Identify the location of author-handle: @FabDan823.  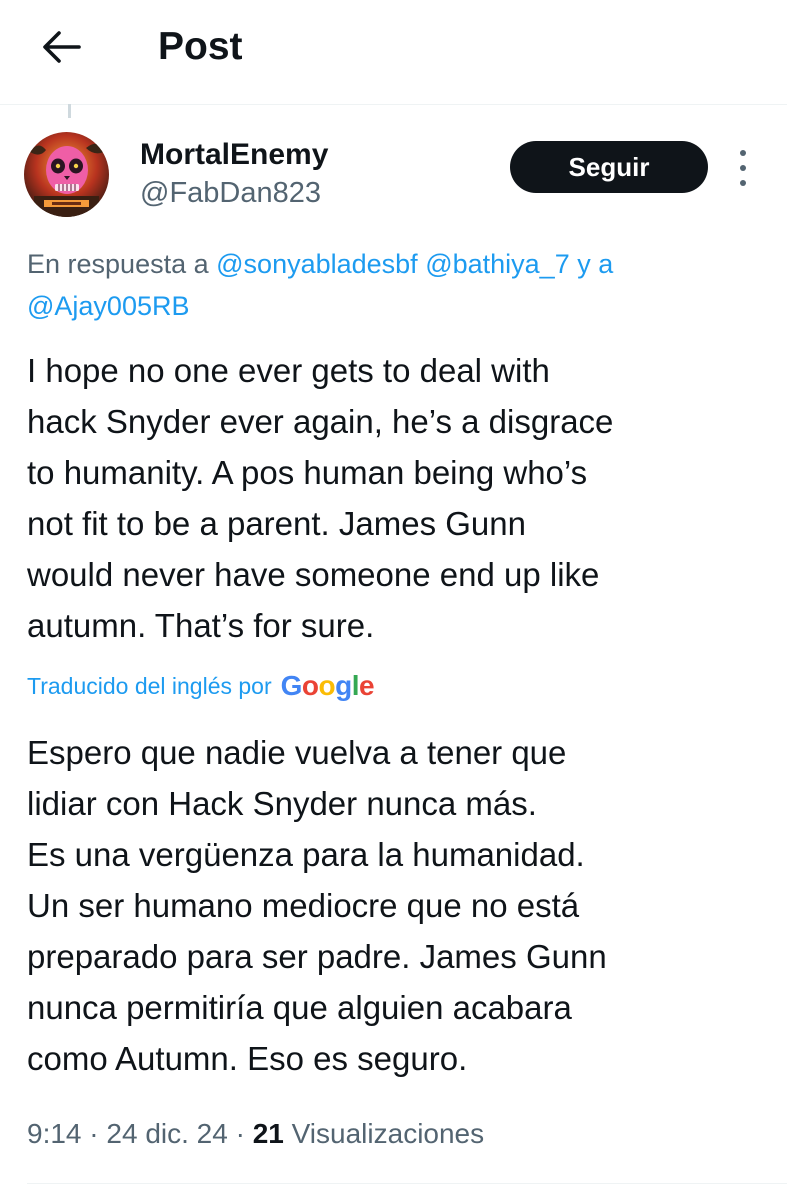
(230, 193).